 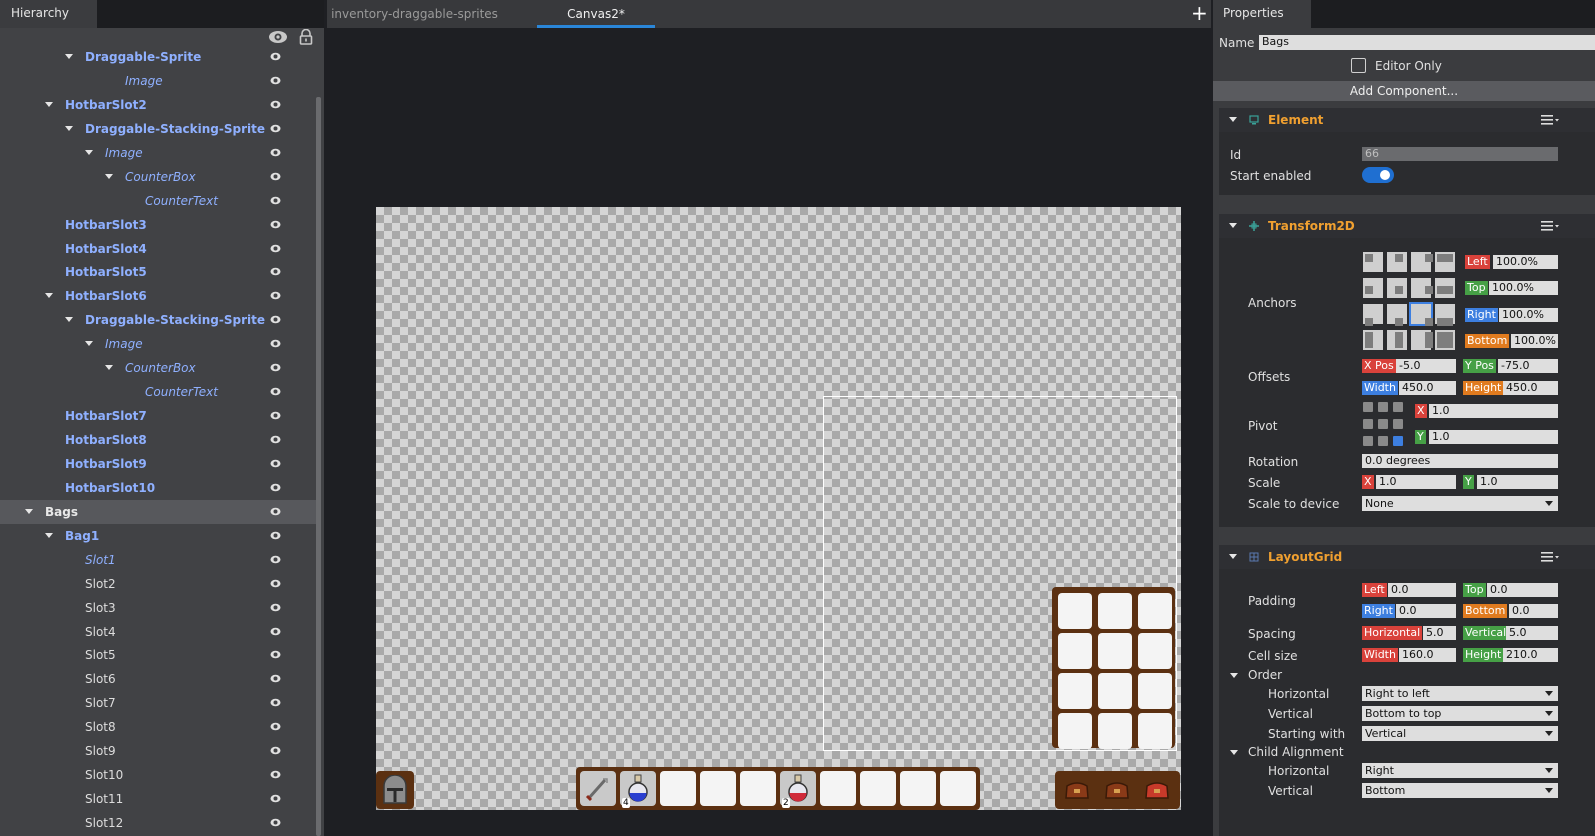 I want to click on toggle-visibility-all-icon, so click(x=278, y=37).